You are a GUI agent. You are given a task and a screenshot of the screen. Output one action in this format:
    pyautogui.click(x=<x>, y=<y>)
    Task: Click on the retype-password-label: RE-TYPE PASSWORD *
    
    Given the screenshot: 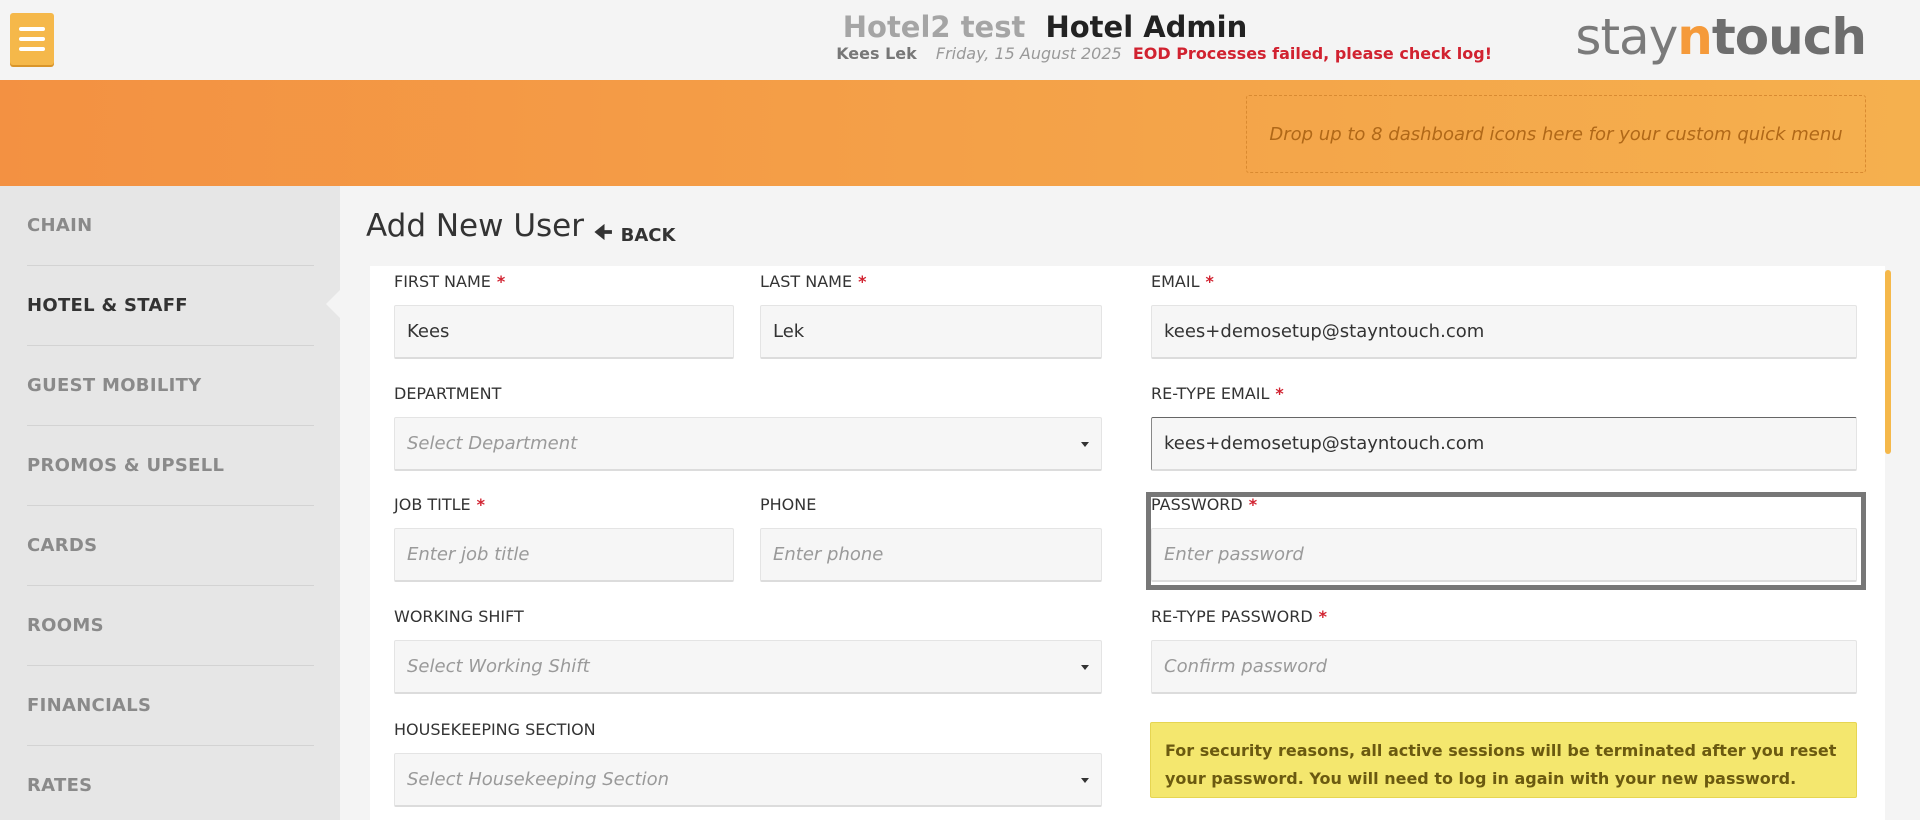 What is the action you would take?
    pyautogui.click(x=1239, y=616)
    